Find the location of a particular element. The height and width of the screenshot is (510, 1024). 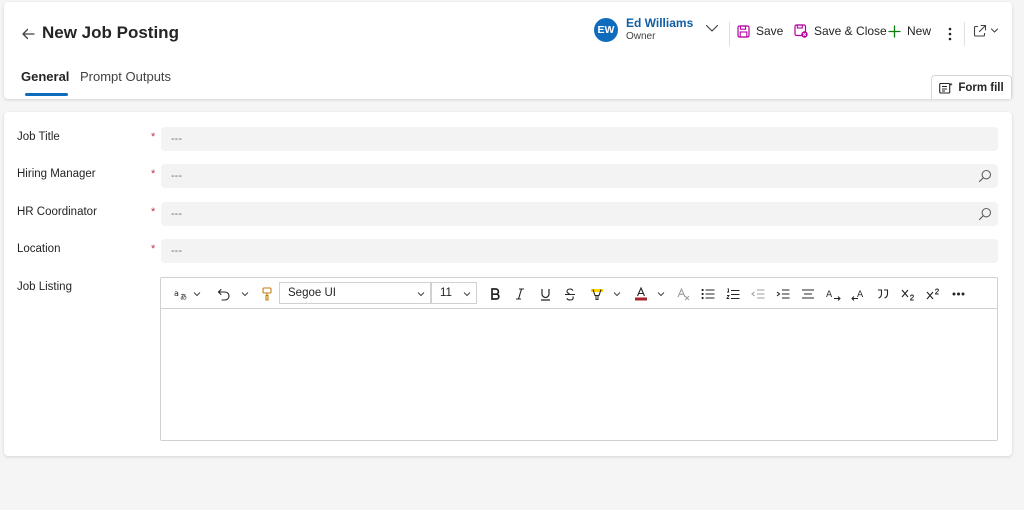

form-fill-button: Form fill is located at coordinates (971, 87).